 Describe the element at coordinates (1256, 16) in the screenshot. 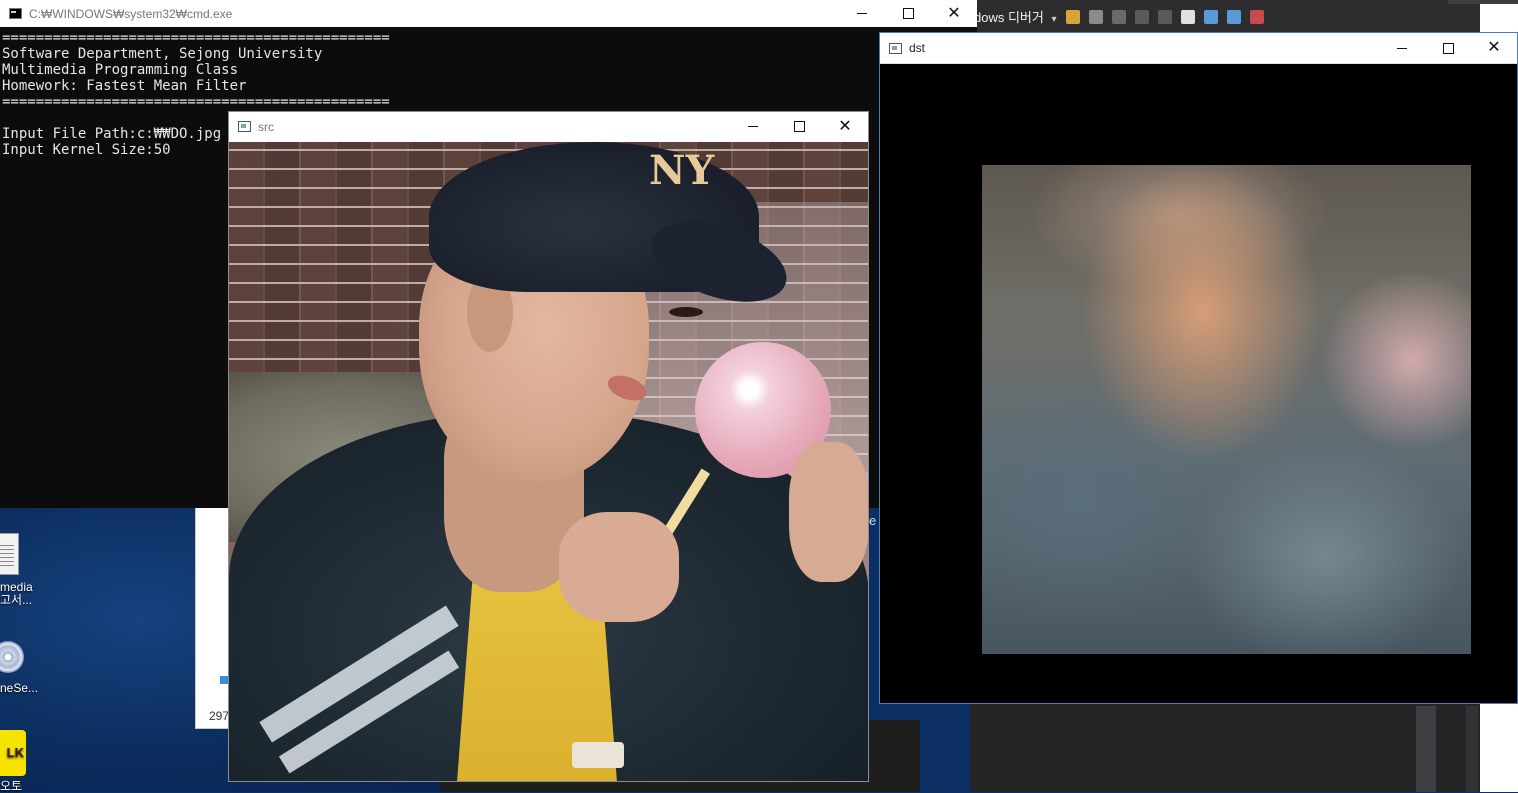

I see `clear-bookmarks-icon` at that location.